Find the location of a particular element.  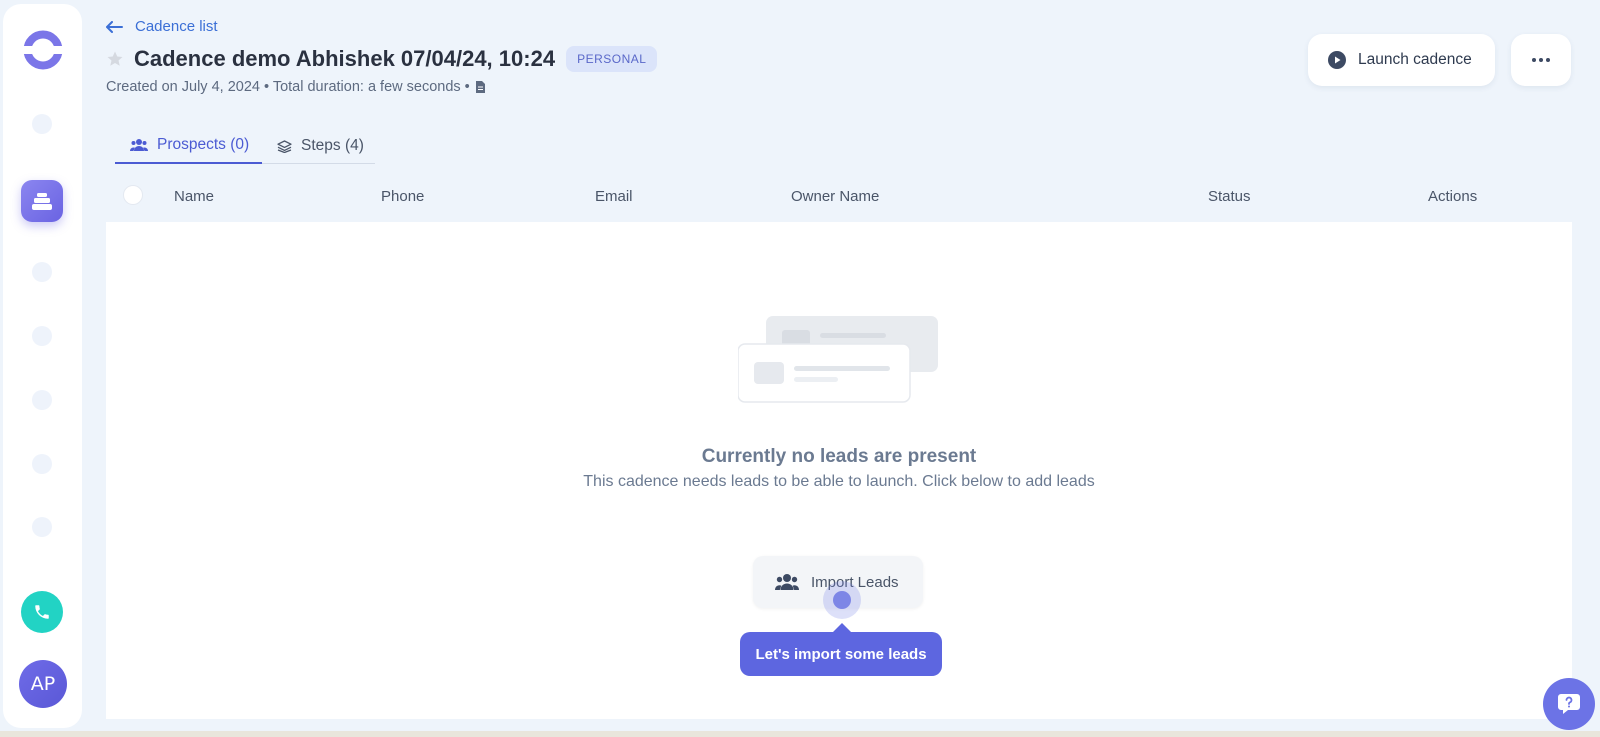

help-button is located at coordinates (1569, 704).